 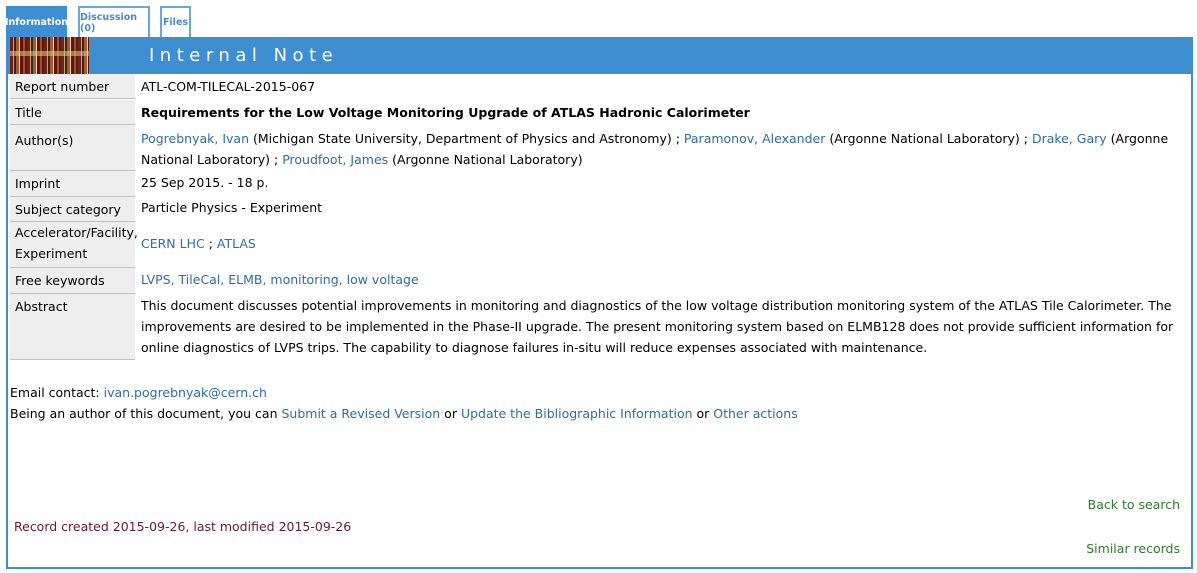 I want to click on update-biblio-link: Update the Bibliographic Information, so click(x=577, y=413).